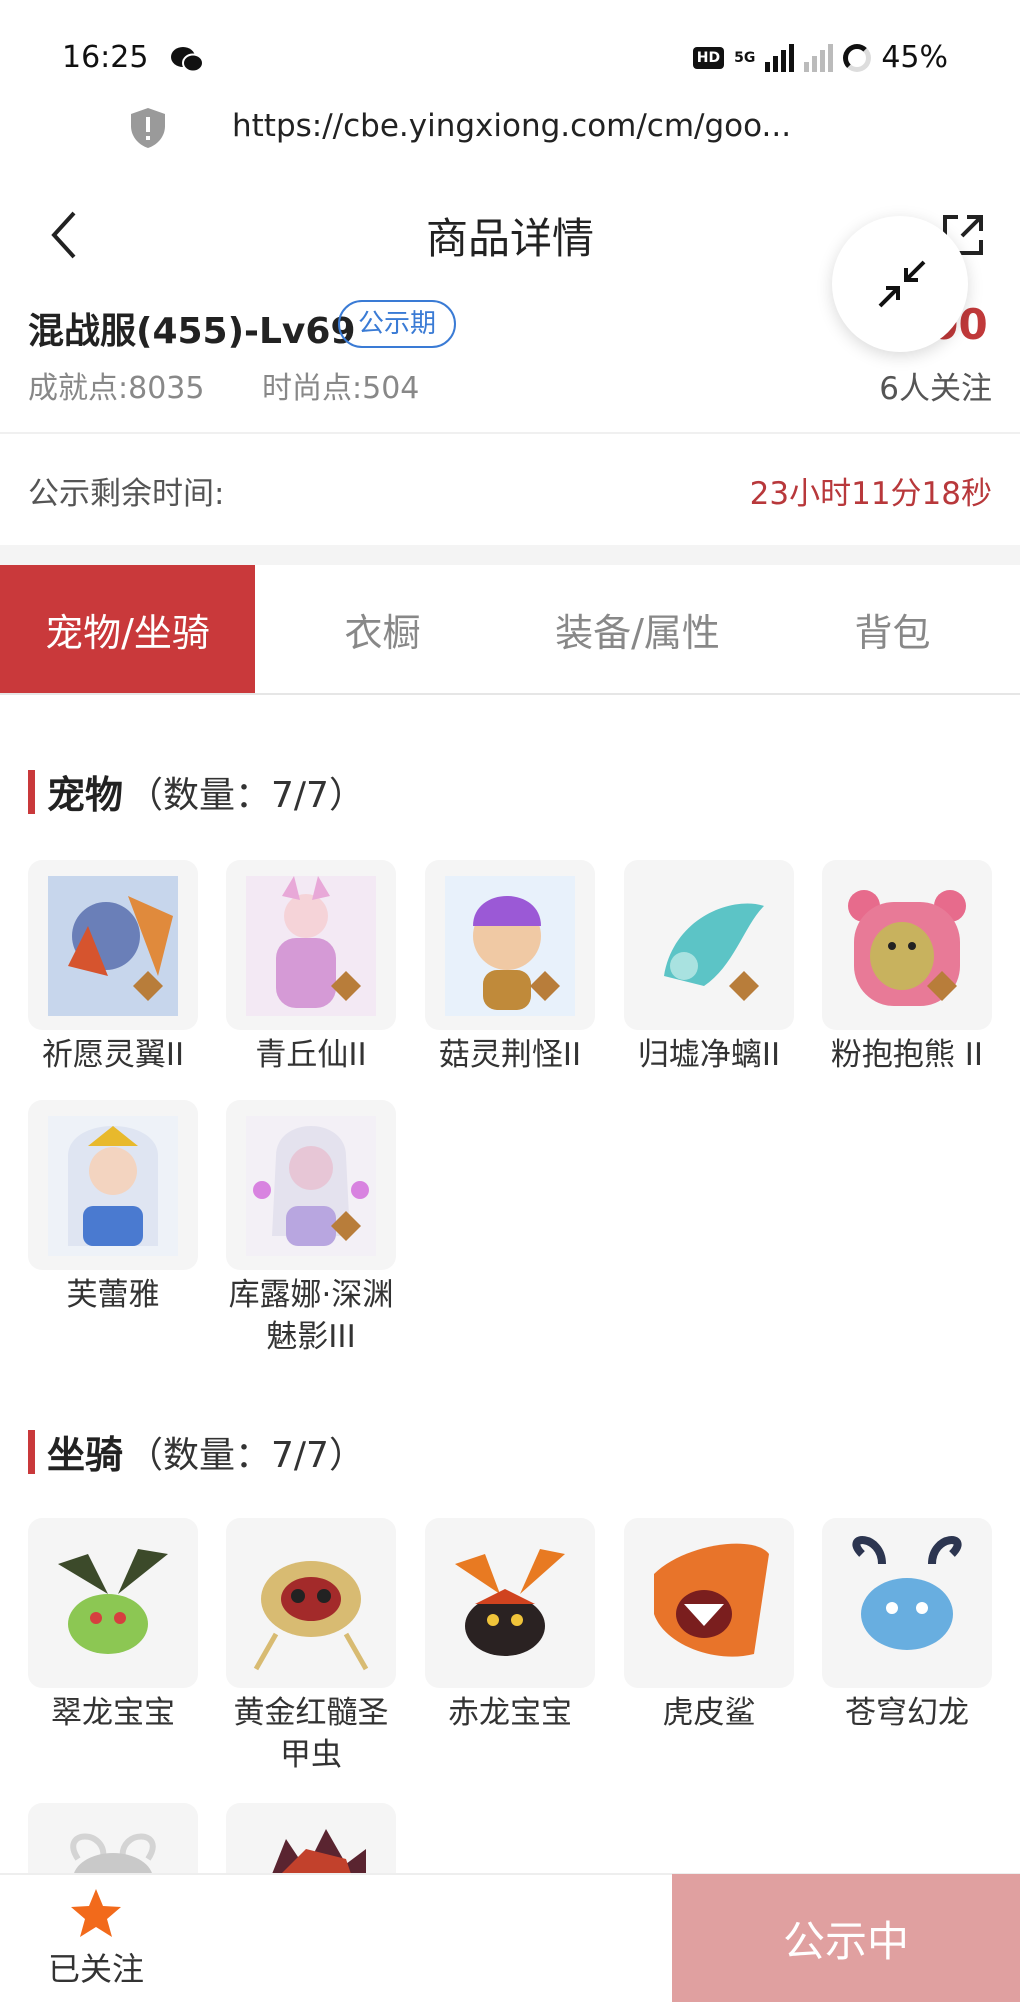 The image size is (1020, 2002). What do you see at coordinates (96, 1967) in the screenshot?
I see `follow-button-label: 已关注` at bounding box center [96, 1967].